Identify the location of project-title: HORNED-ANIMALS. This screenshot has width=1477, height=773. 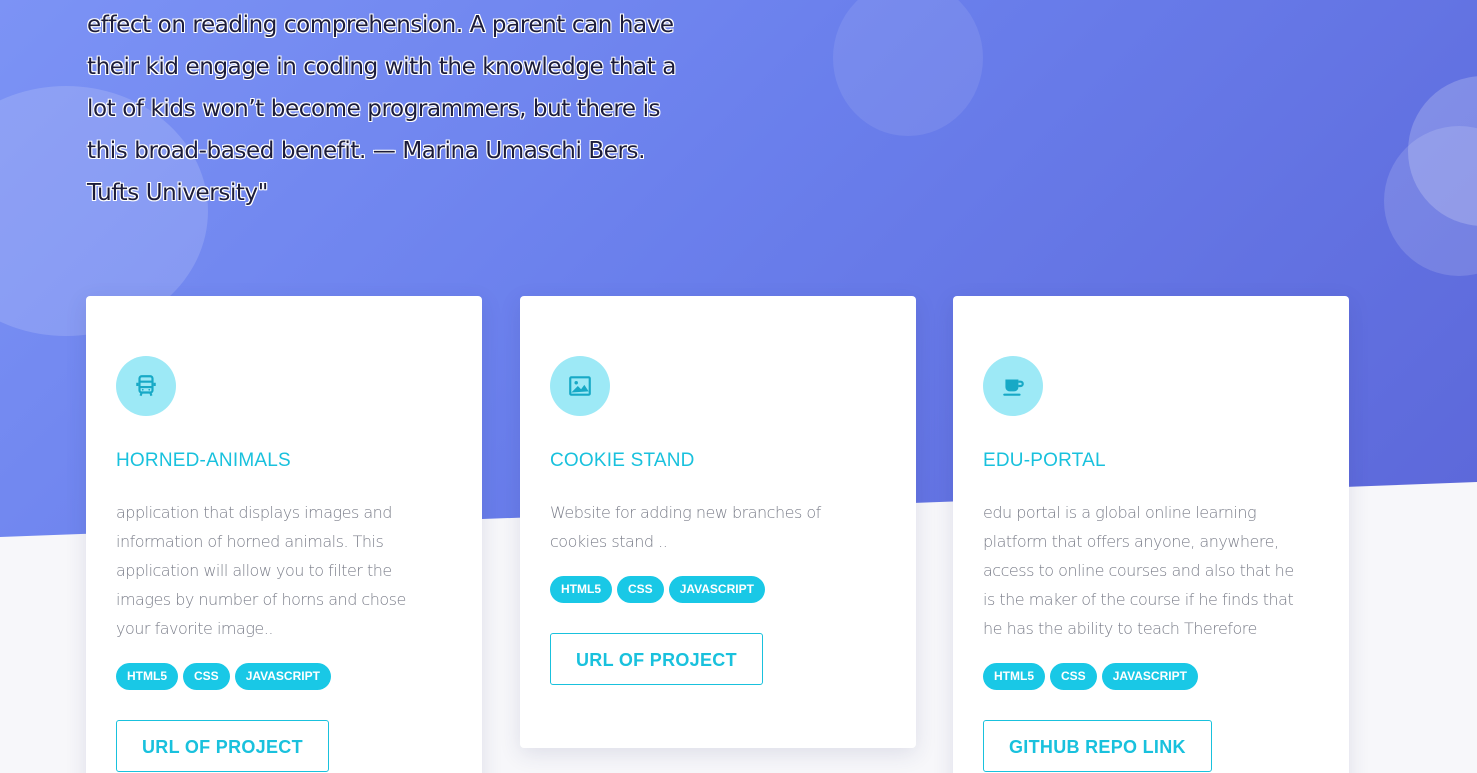
(203, 460).